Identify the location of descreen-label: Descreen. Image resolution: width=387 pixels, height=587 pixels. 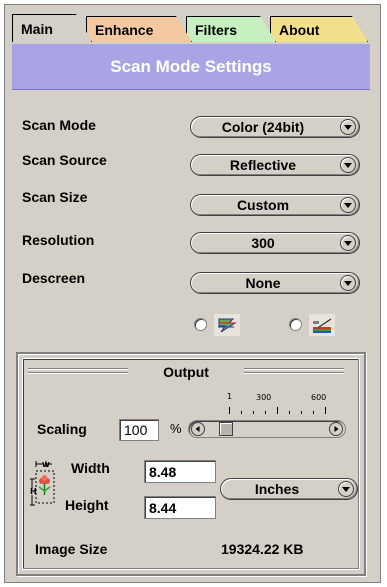
(54, 278).